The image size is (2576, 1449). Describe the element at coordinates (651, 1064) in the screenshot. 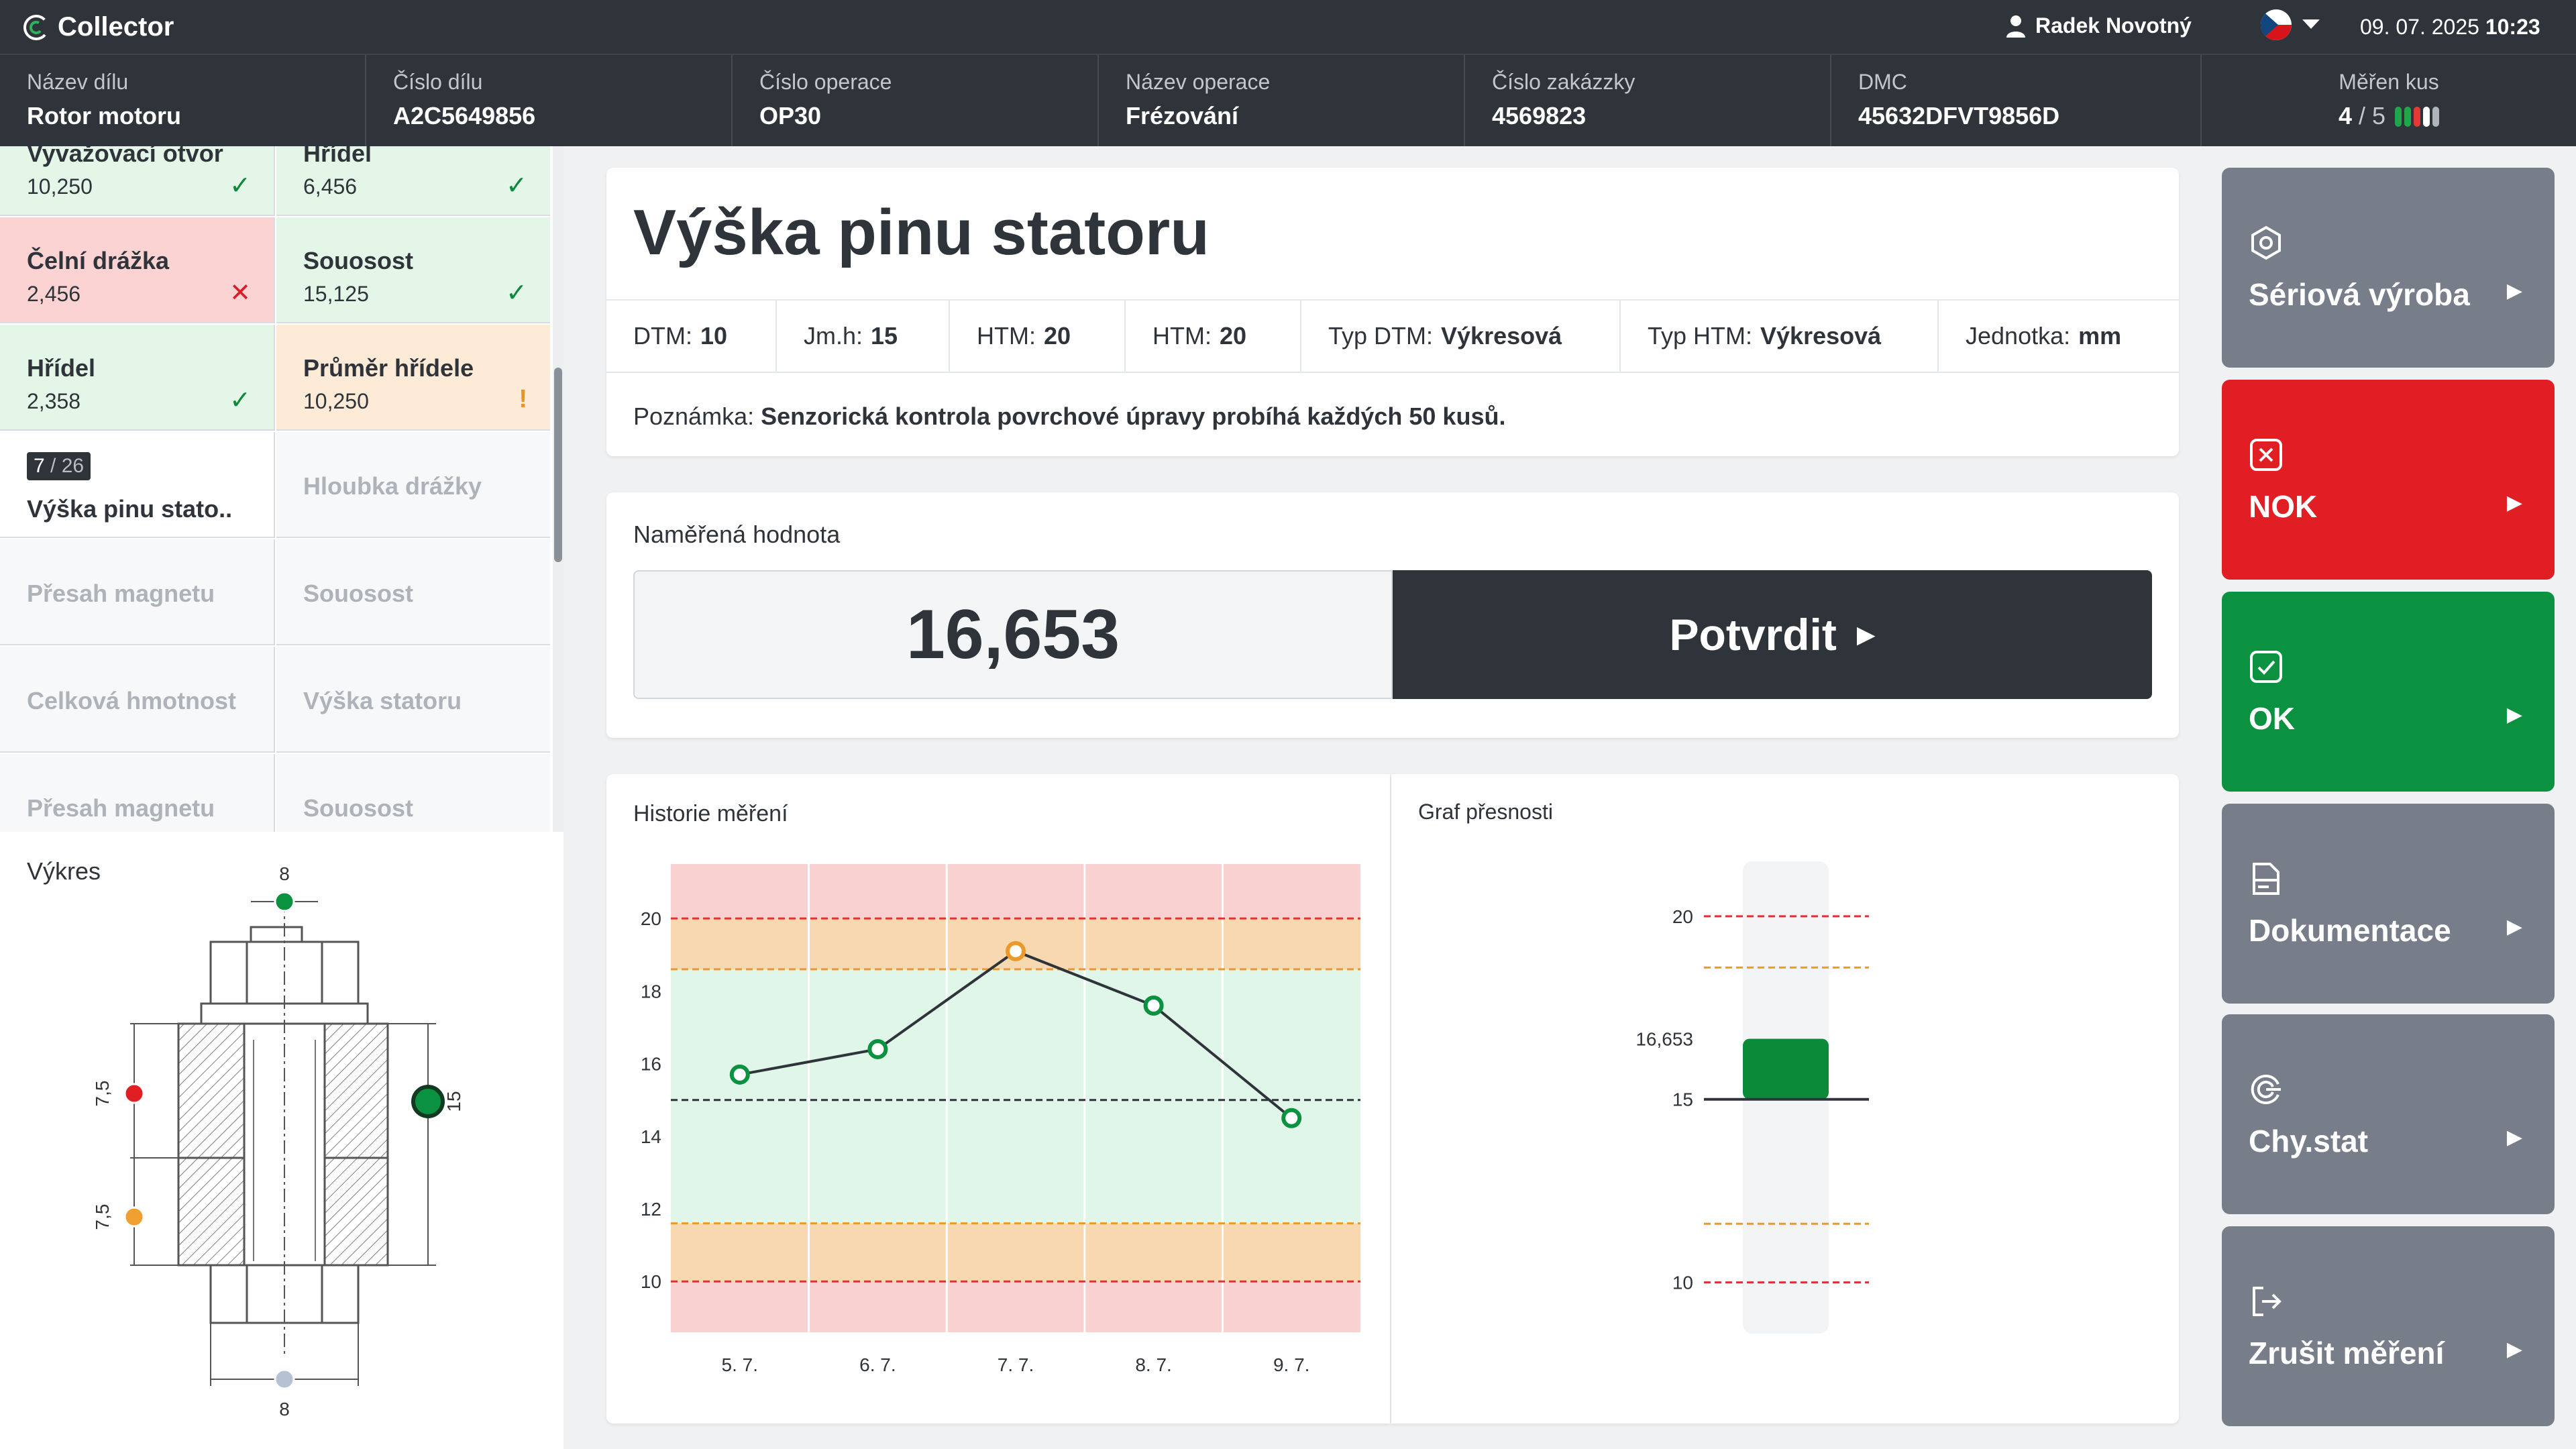

I see `y-tick-label: 16` at that location.